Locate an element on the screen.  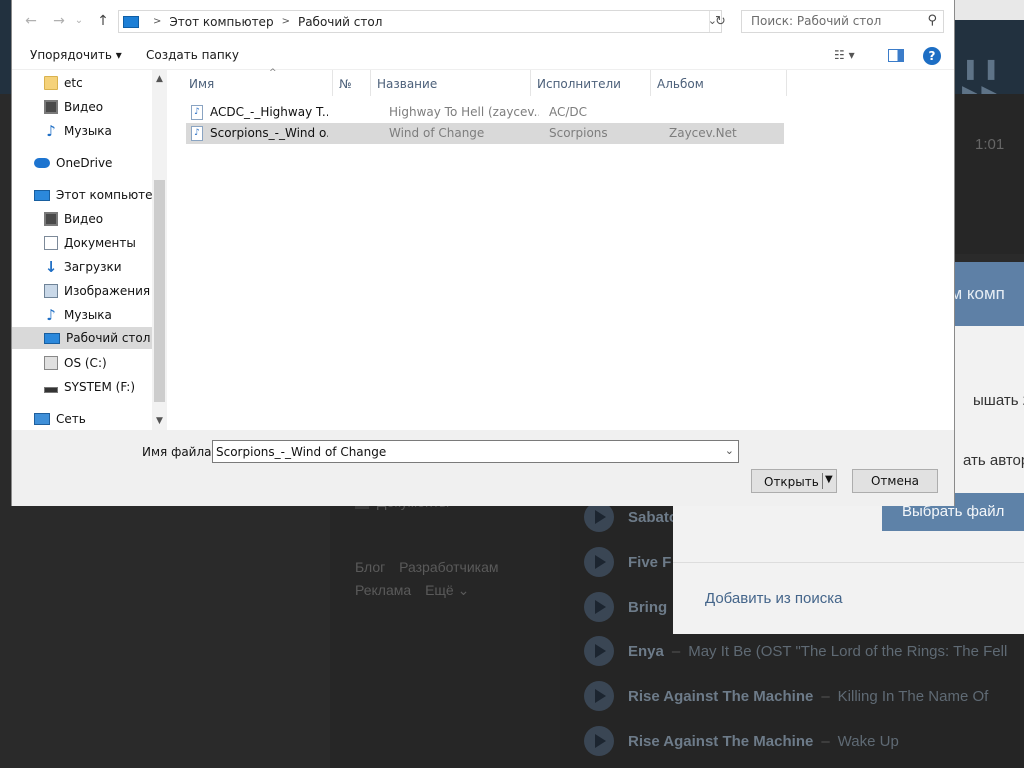
view-options-icon: ☷ ▾ is located at coordinates (844, 55).